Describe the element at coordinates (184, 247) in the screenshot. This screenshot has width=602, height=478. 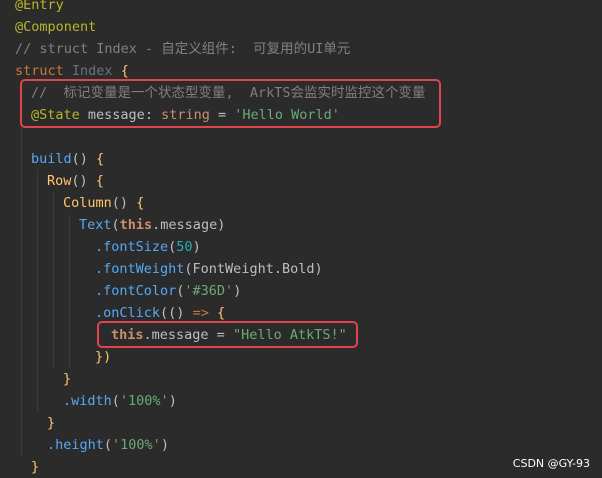
I see `code-token: 50` at that location.